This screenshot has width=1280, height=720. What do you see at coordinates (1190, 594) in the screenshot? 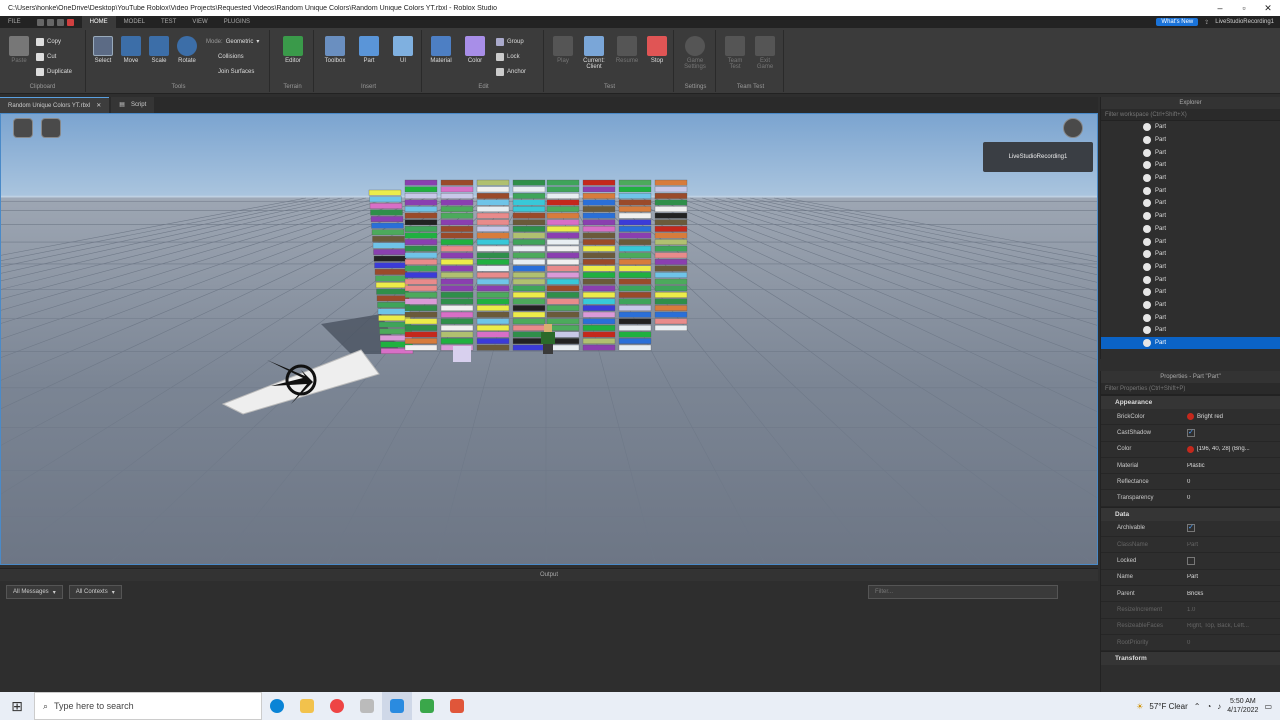
I see `property-row: Parent Bricks` at bounding box center [1190, 594].